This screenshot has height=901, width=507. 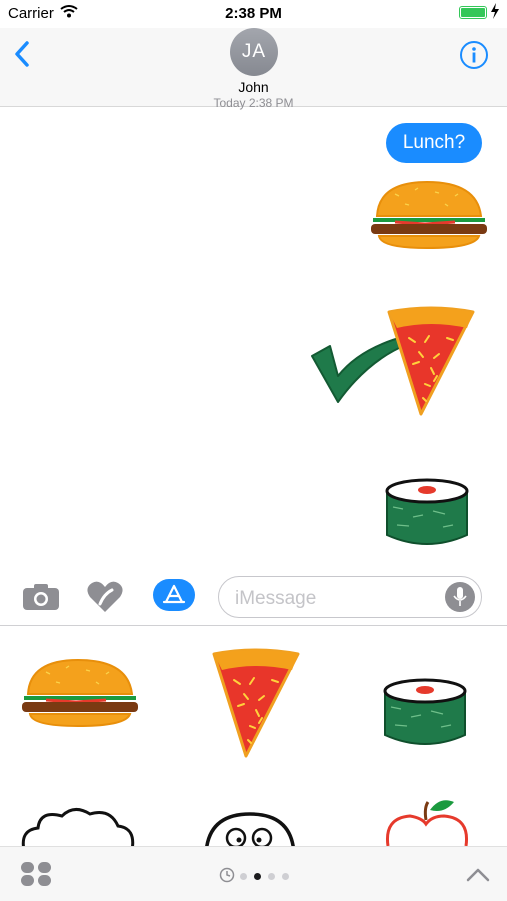 I want to click on imessage-placeholder: iMessage, so click(x=276, y=598).